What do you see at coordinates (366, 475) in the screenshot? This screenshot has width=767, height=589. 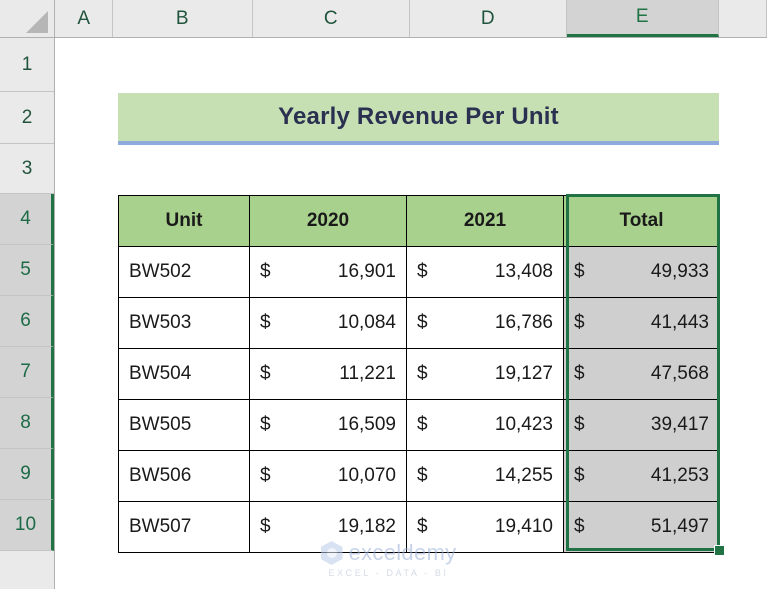 I see `amount-value: 10,070` at bounding box center [366, 475].